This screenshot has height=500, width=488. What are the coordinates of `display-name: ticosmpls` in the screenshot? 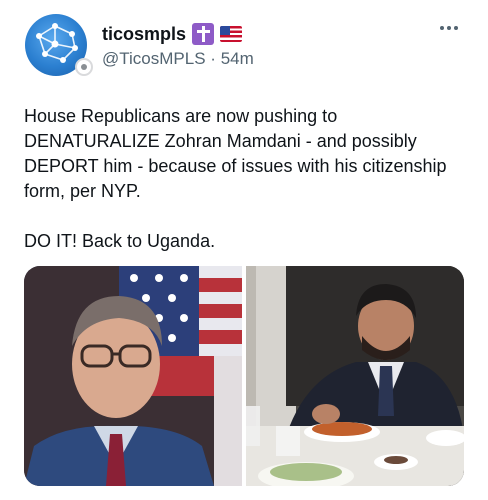 It's located at (144, 34).